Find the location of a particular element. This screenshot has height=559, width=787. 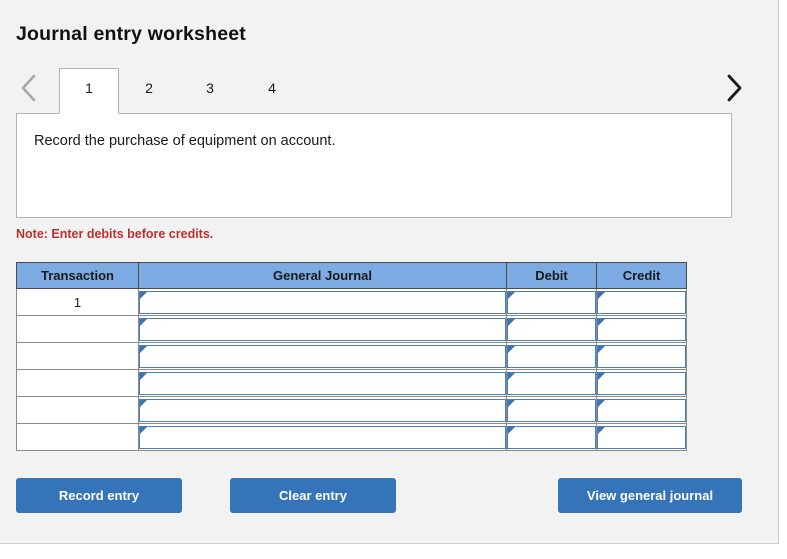

tab-3: 3 is located at coordinates (210, 91).